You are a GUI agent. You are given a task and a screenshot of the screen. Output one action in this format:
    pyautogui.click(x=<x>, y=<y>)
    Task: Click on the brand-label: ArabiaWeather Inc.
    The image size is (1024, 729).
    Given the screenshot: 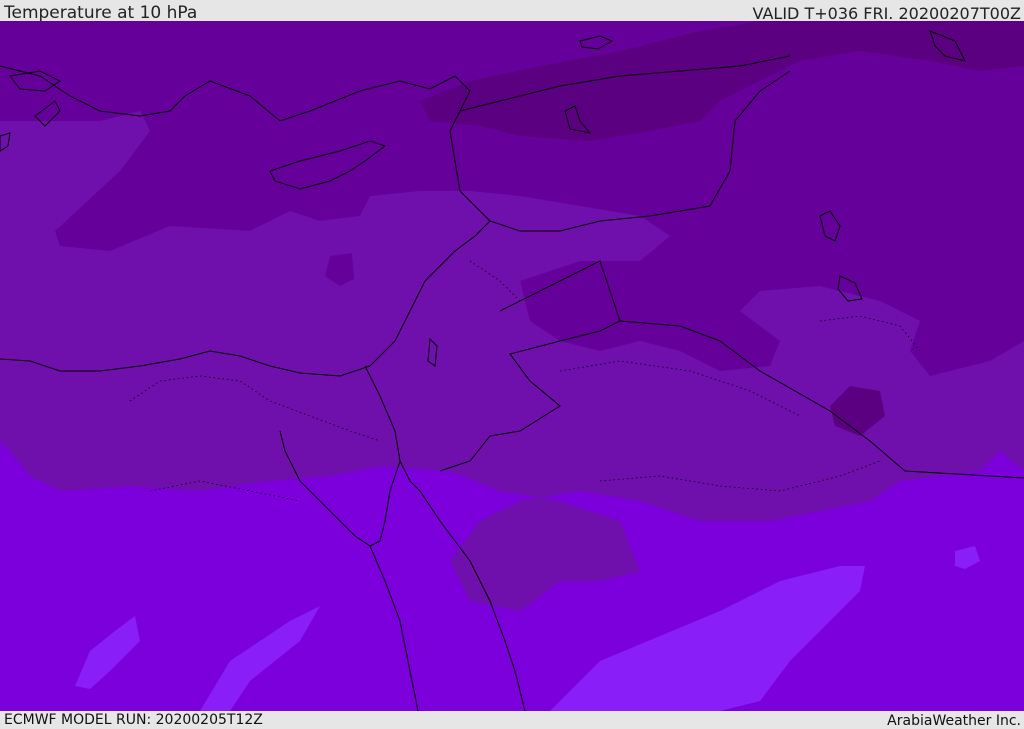 What is the action you would take?
    pyautogui.click(x=954, y=721)
    